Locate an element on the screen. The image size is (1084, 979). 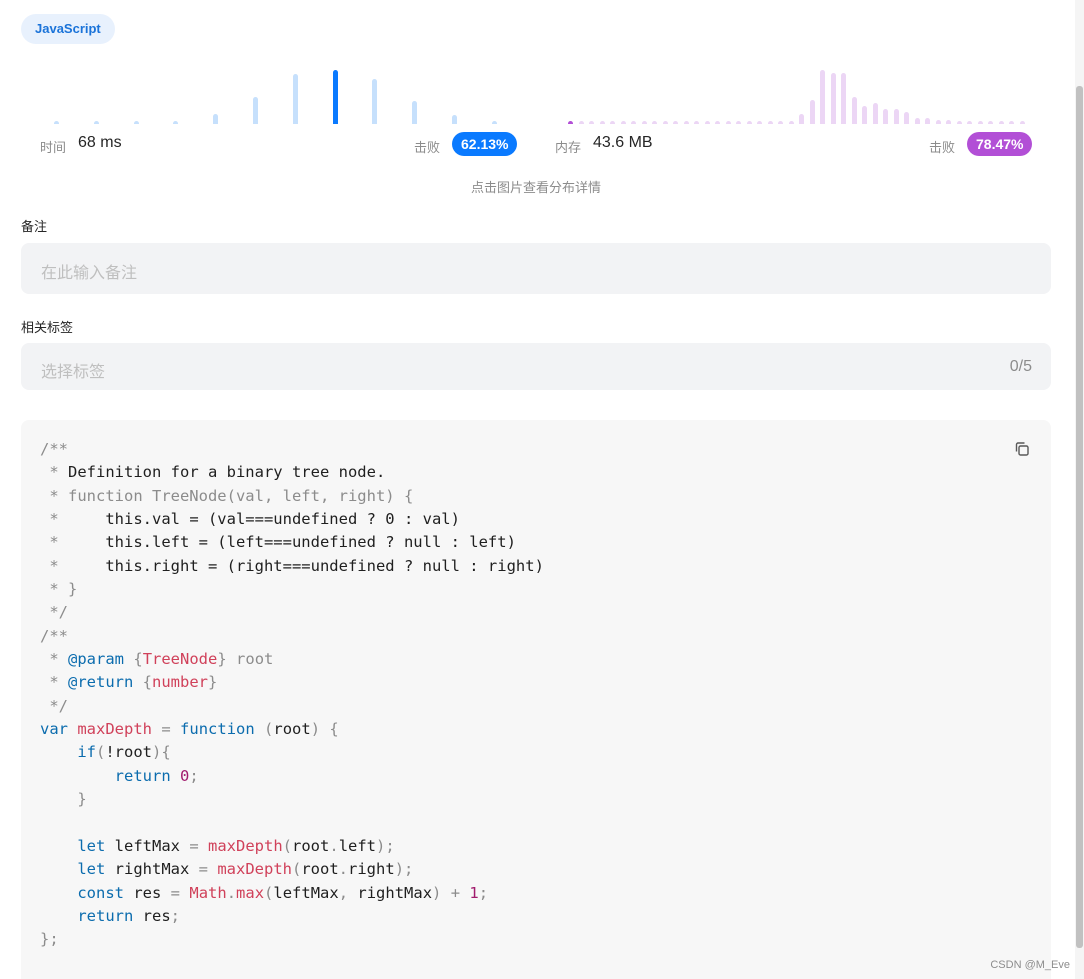
runtime-beat-badge: 62.13% is located at coordinates (485, 144).